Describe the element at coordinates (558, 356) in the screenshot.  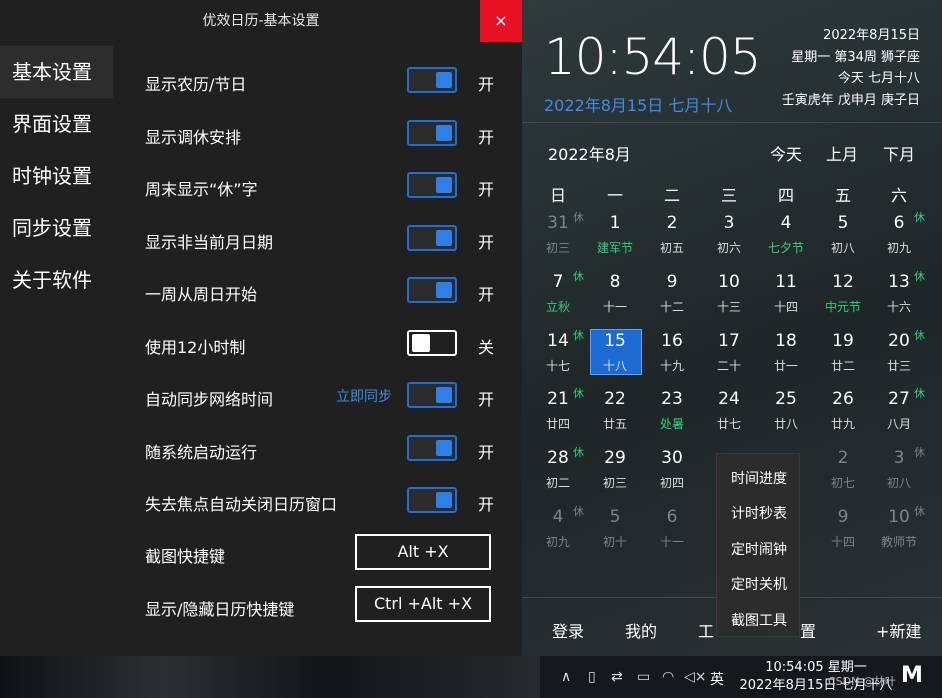
I see `day-cell: 14 十七休` at that location.